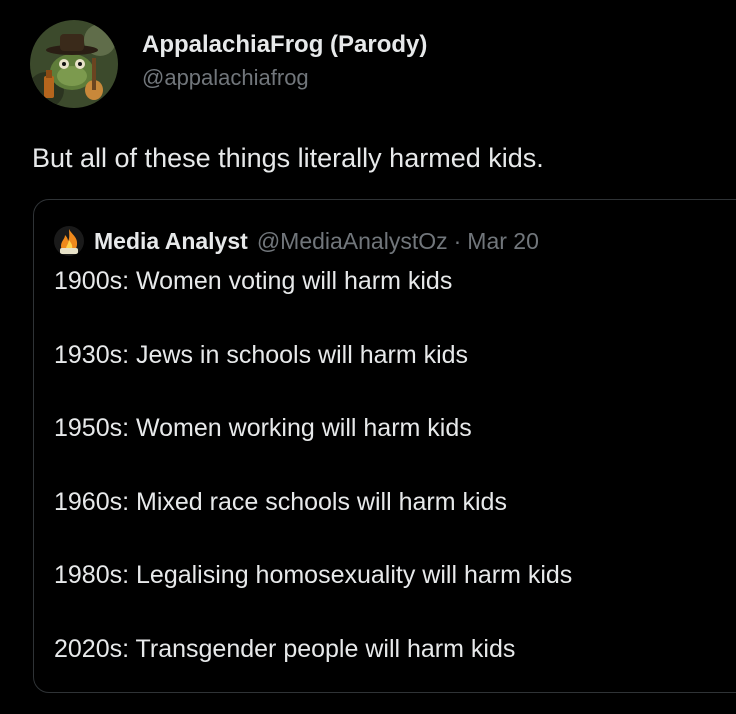 The height and width of the screenshot is (714, 736). What do you see at coordinates (352, 241) in the screenshot?
I see `quoted-author-handle: @MediaAnalystOz` at bounding box center [352, 241].